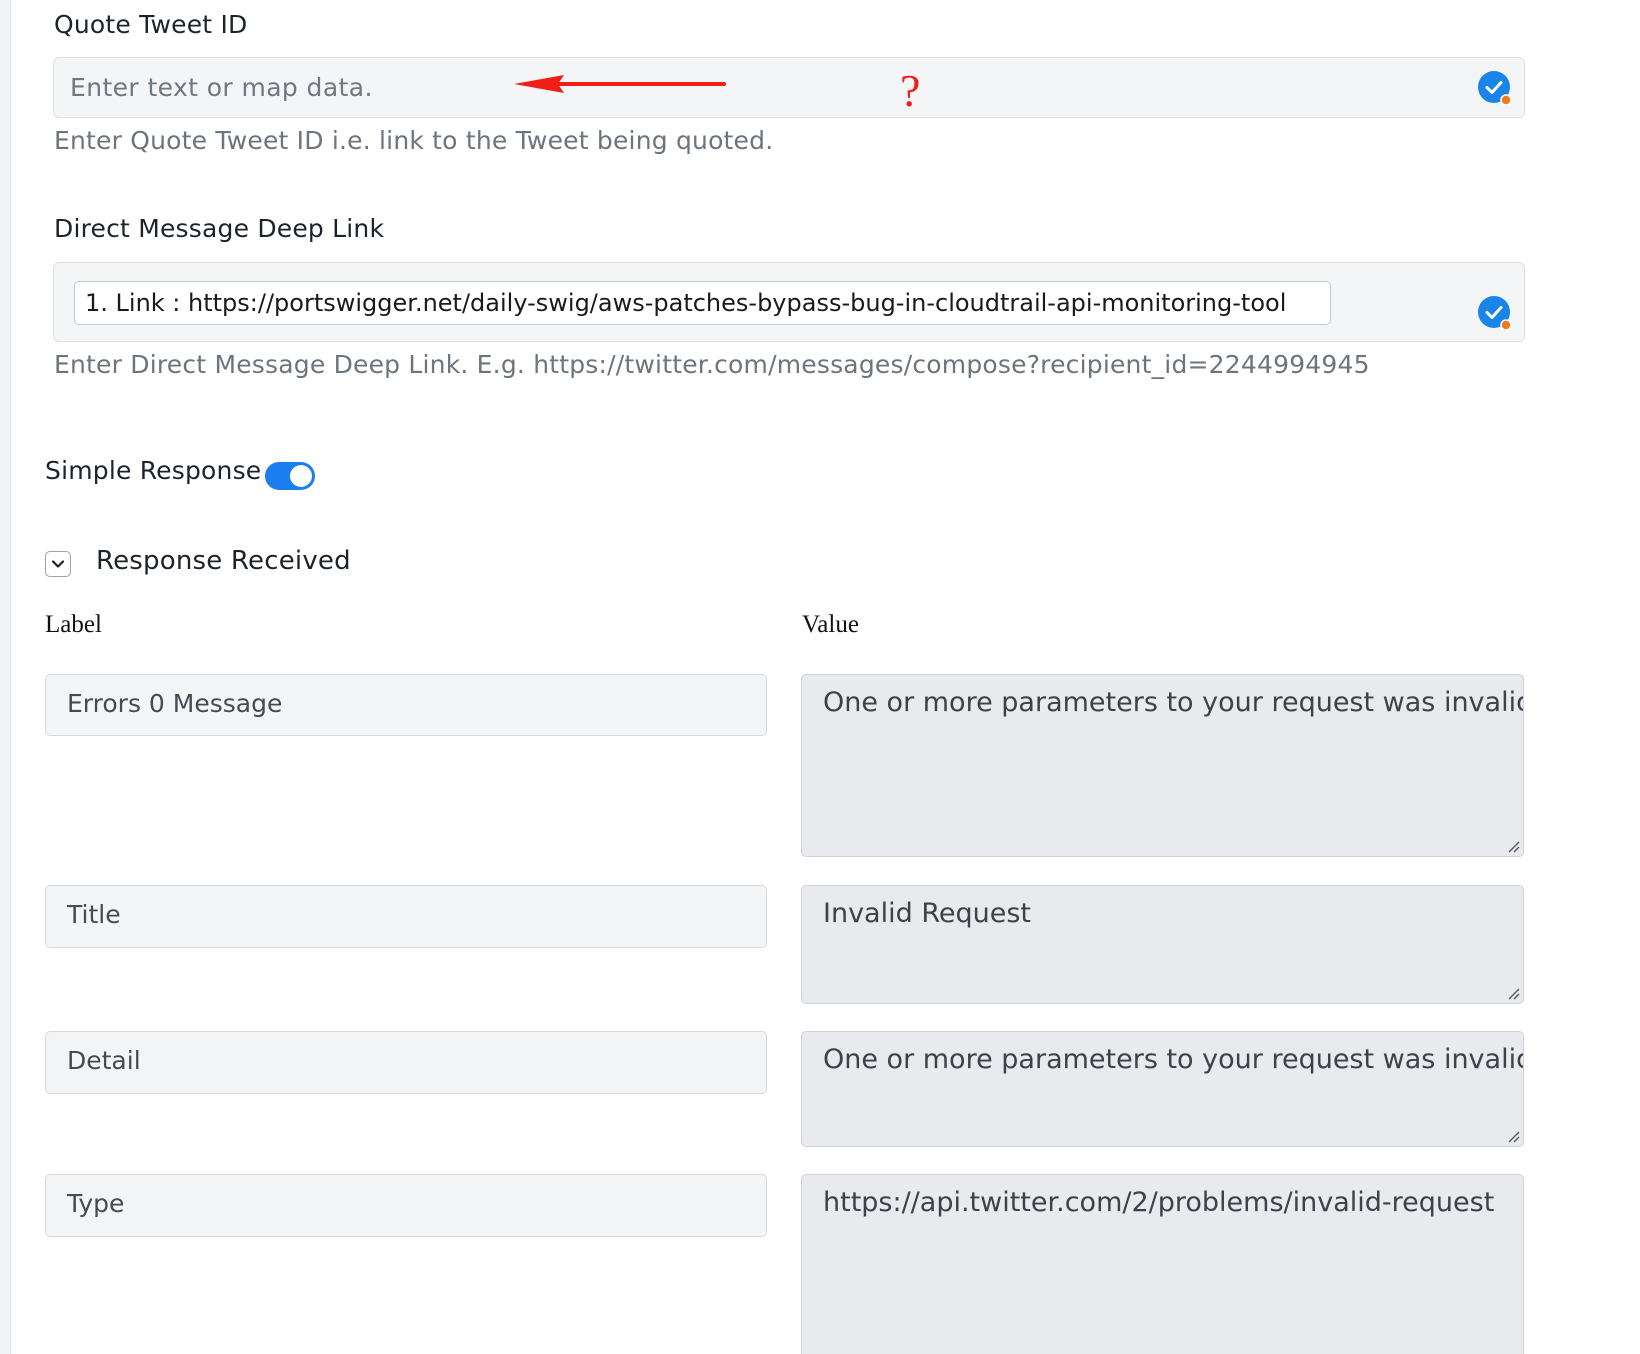  I want to click on simple-response-label: Simple Response, so click(153, 470).